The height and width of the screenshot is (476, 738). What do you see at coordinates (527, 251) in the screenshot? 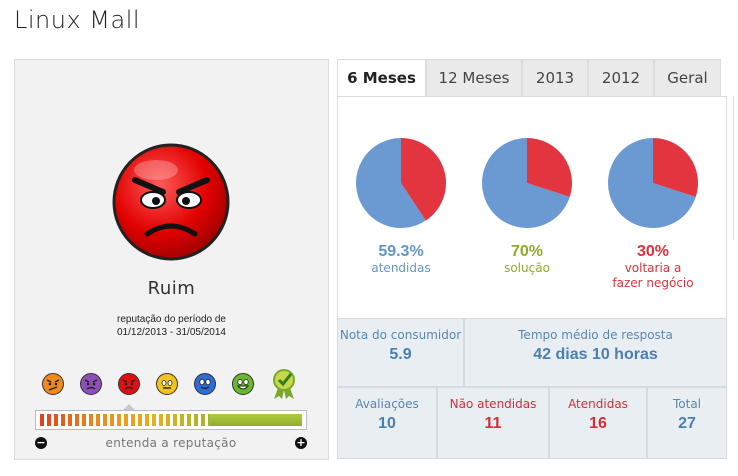
I see `solucao-percent: 70%` at bounding box center [527, 251].